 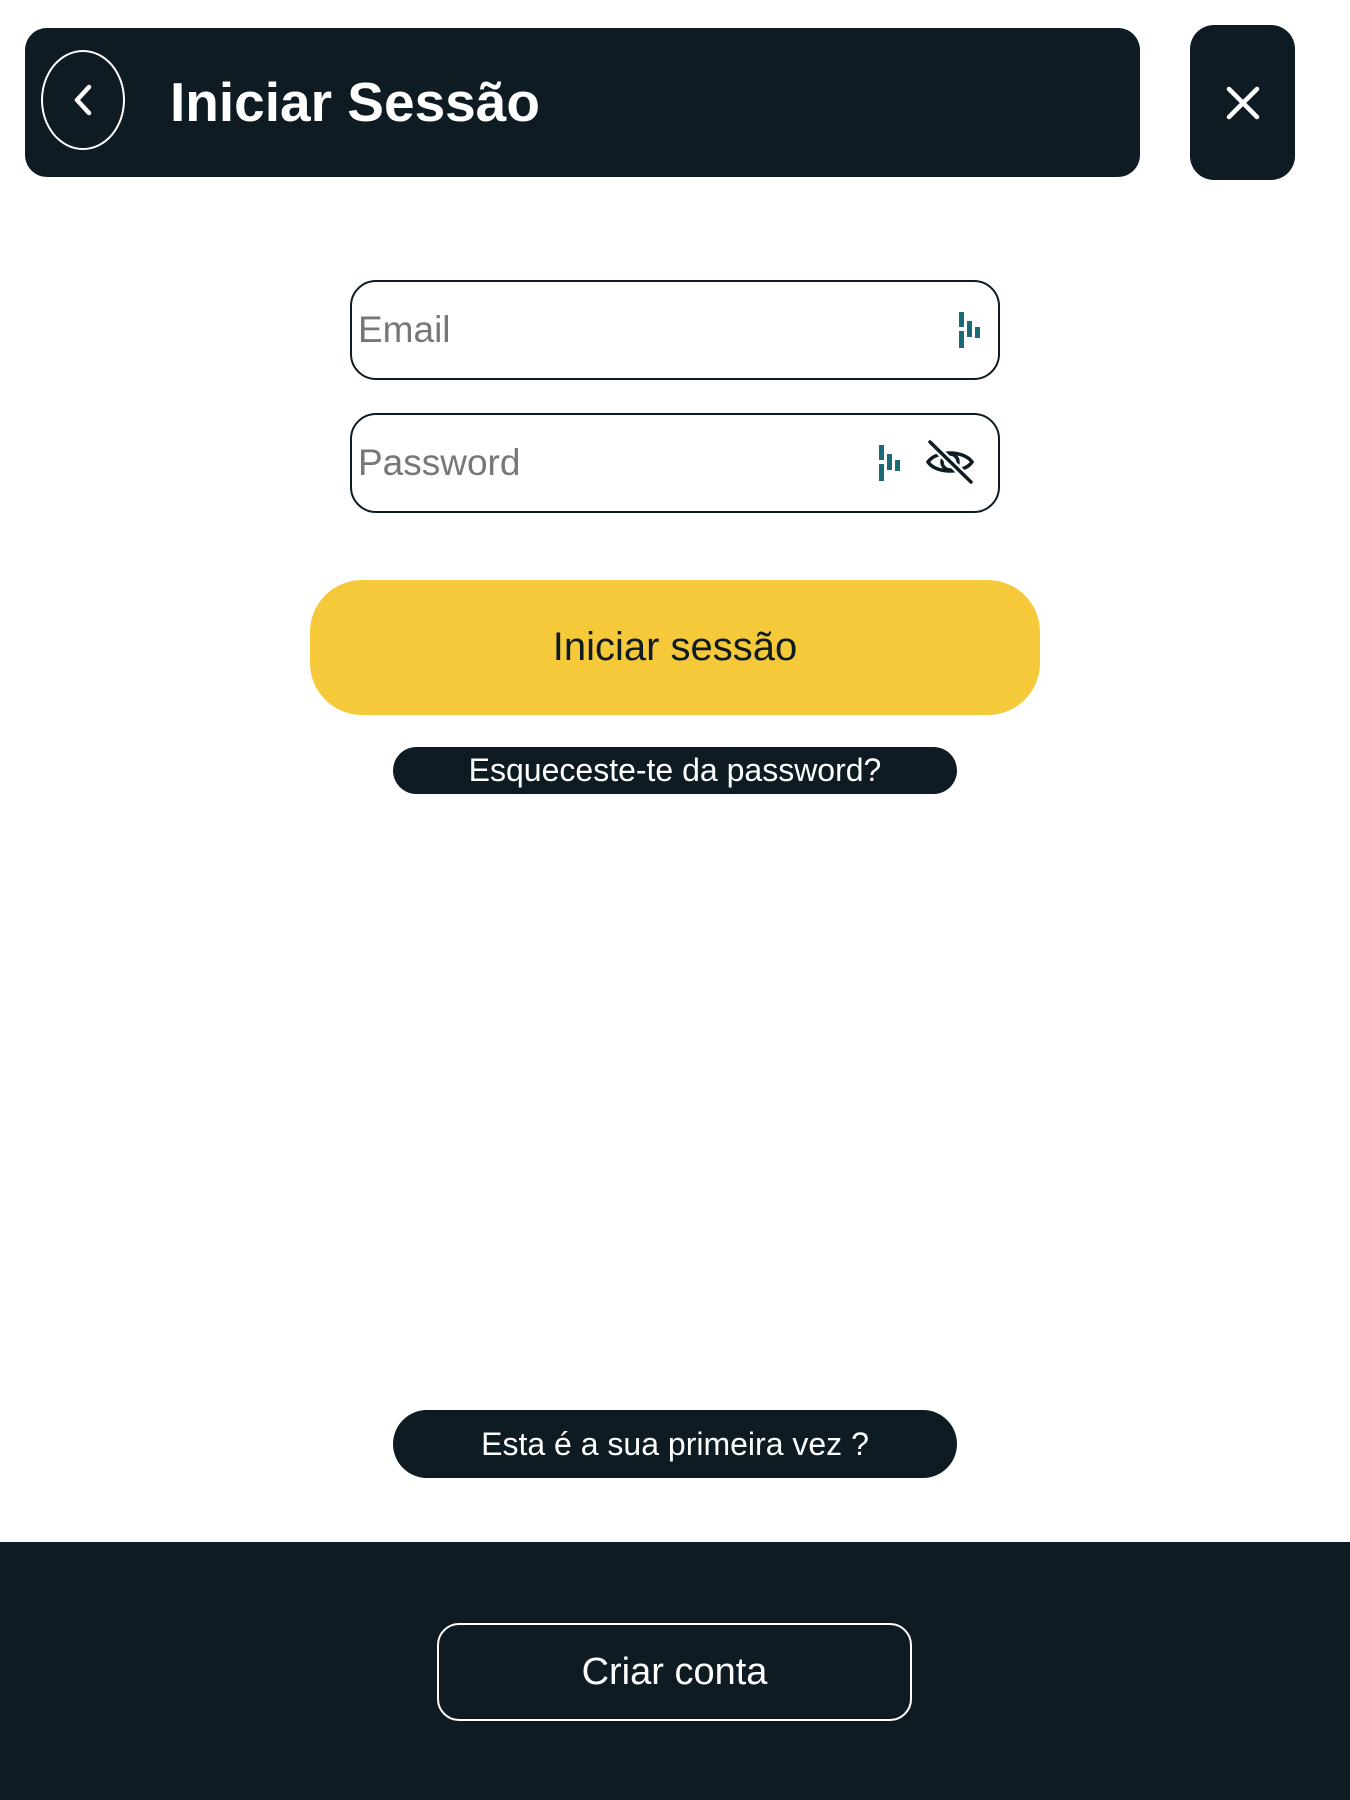 I want to click on back-button, so click(x=83, y=100).